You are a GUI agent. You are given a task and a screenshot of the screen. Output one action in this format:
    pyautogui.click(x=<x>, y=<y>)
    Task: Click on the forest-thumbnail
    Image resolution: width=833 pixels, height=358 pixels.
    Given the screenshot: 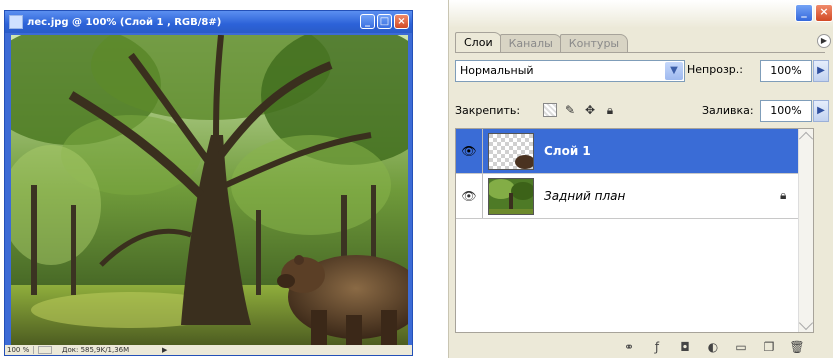 What is the action you would take?
    pyautogui.click(x=511, y=196)
    